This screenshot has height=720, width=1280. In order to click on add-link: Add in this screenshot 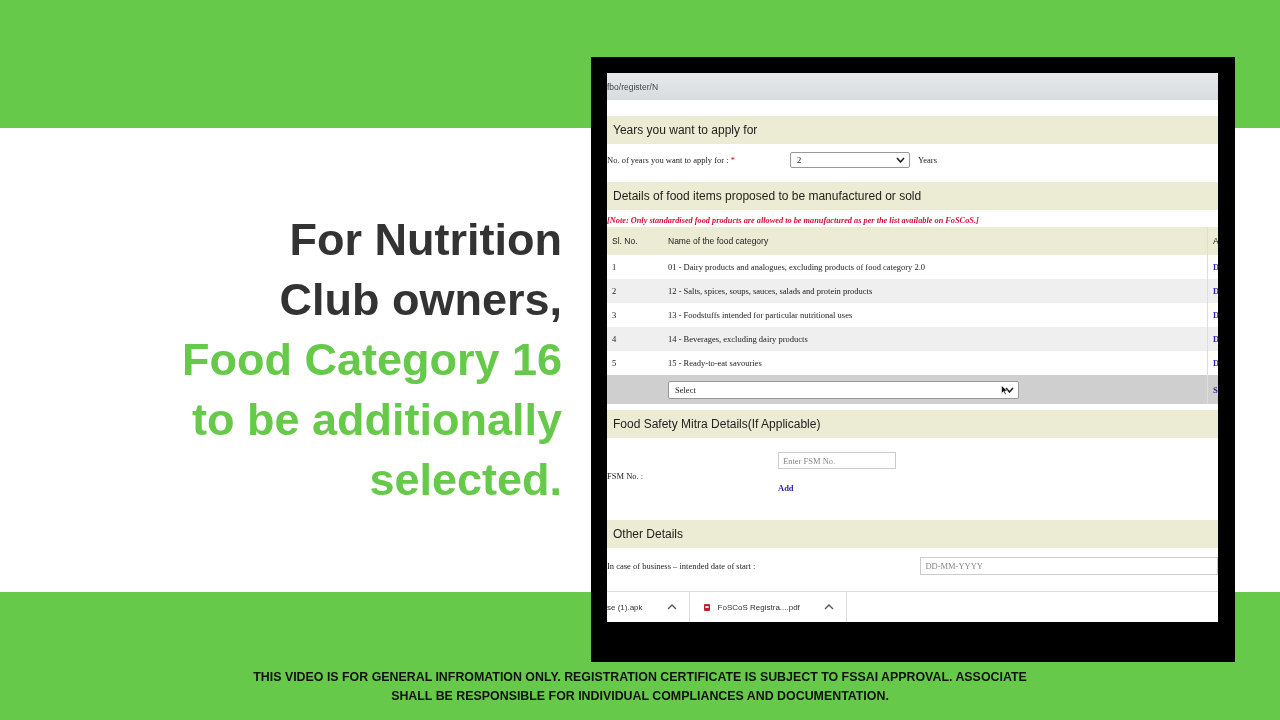, I will do `click(837, 488)`.